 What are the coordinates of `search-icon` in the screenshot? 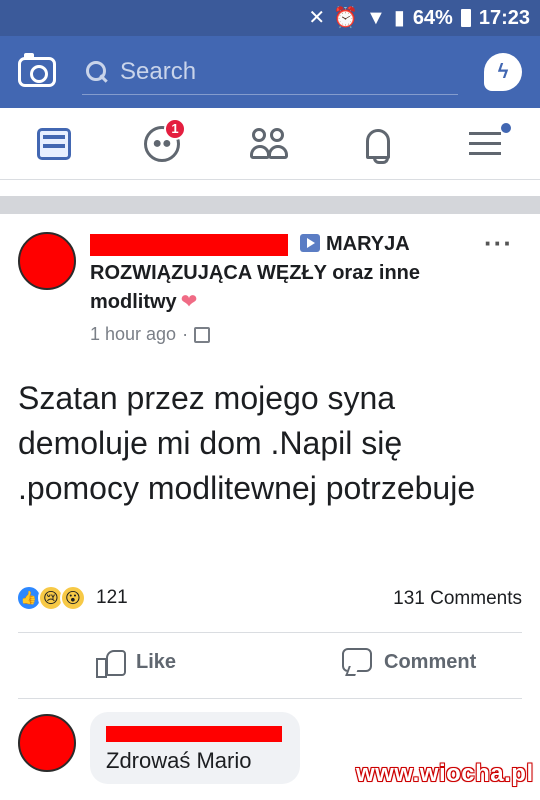 It's located at (97, 71).